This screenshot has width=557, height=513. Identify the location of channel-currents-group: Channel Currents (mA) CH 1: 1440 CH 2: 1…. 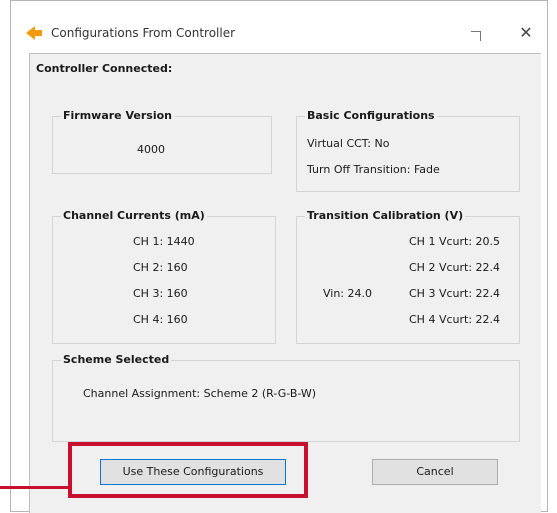
(164, 276).